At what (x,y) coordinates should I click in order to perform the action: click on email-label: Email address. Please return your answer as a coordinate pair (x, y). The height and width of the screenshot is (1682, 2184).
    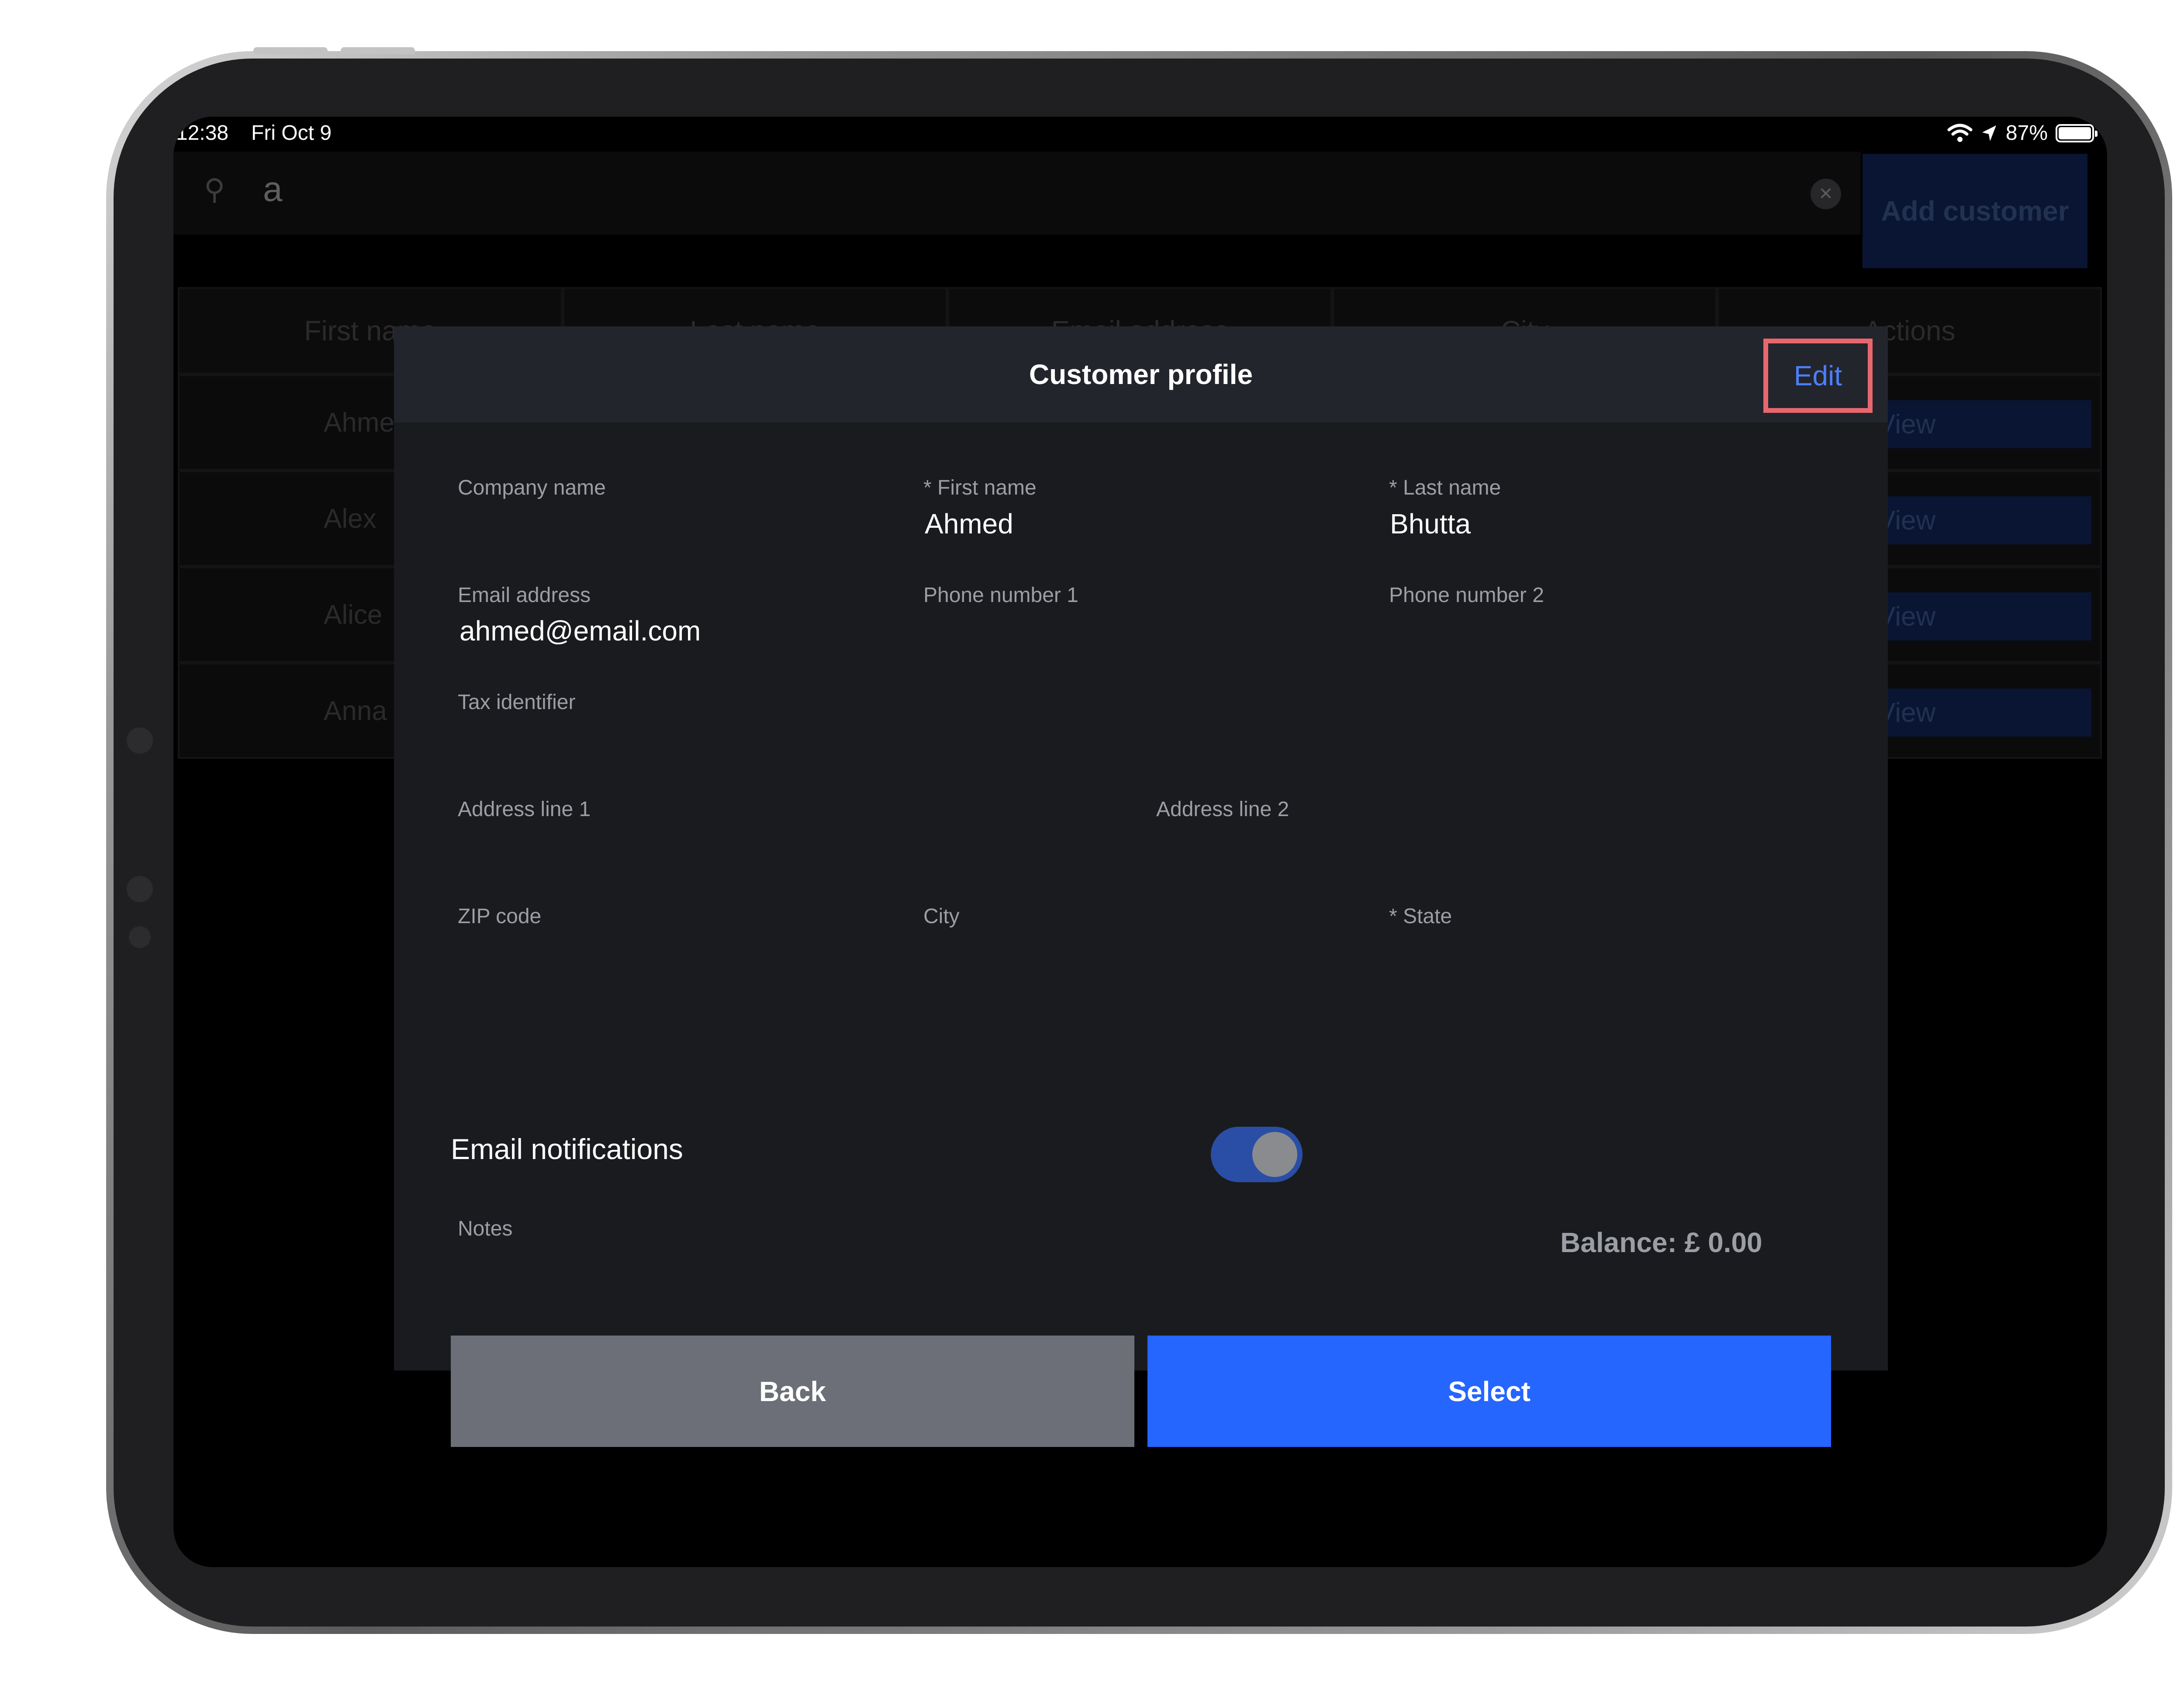
    Looking at the image, I should click on (524, 595).